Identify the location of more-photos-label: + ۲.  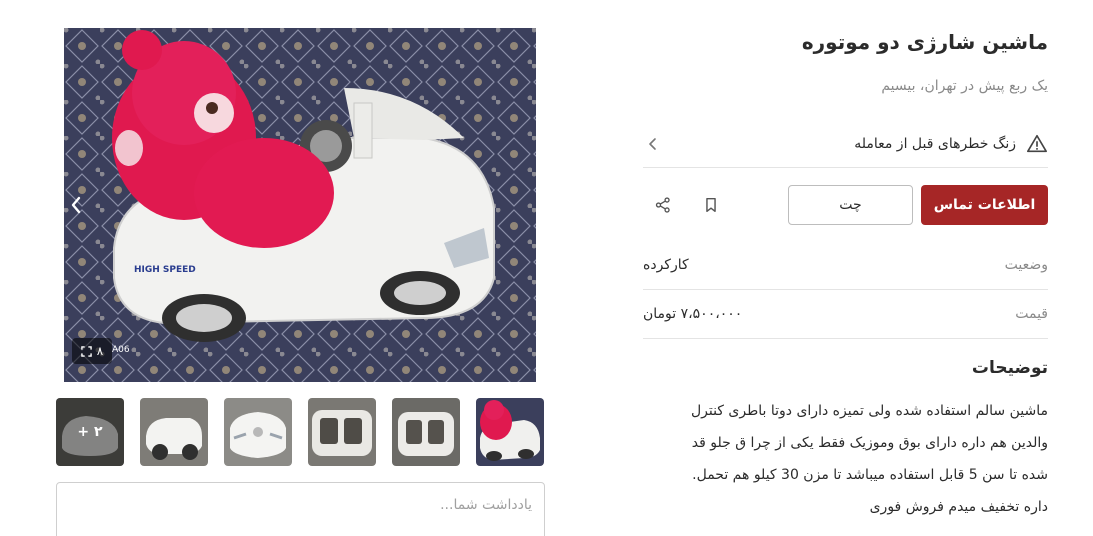
(90, 432).